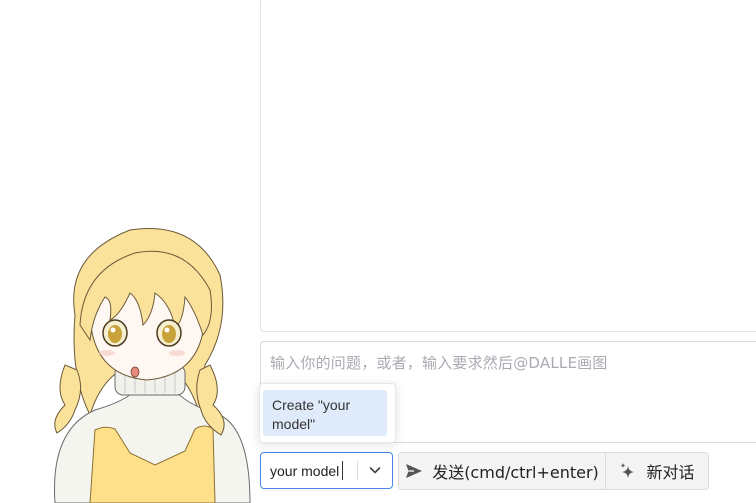 This screenshot has width=756, height=503. What do you see at coordinates (515, 472) in the screenshot?
I see `send-button-label: 发送(cmd/ctrl+enter)` at bounding box center [515, 472].